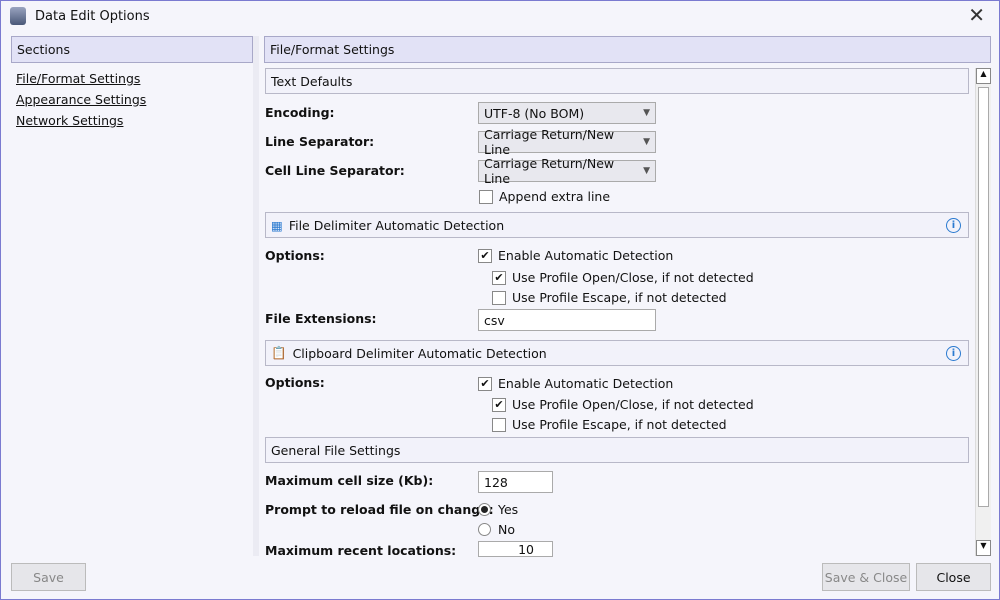  I want to click on encoding-select: UTF-8 (No BOM) ▼, so click(567, 113).